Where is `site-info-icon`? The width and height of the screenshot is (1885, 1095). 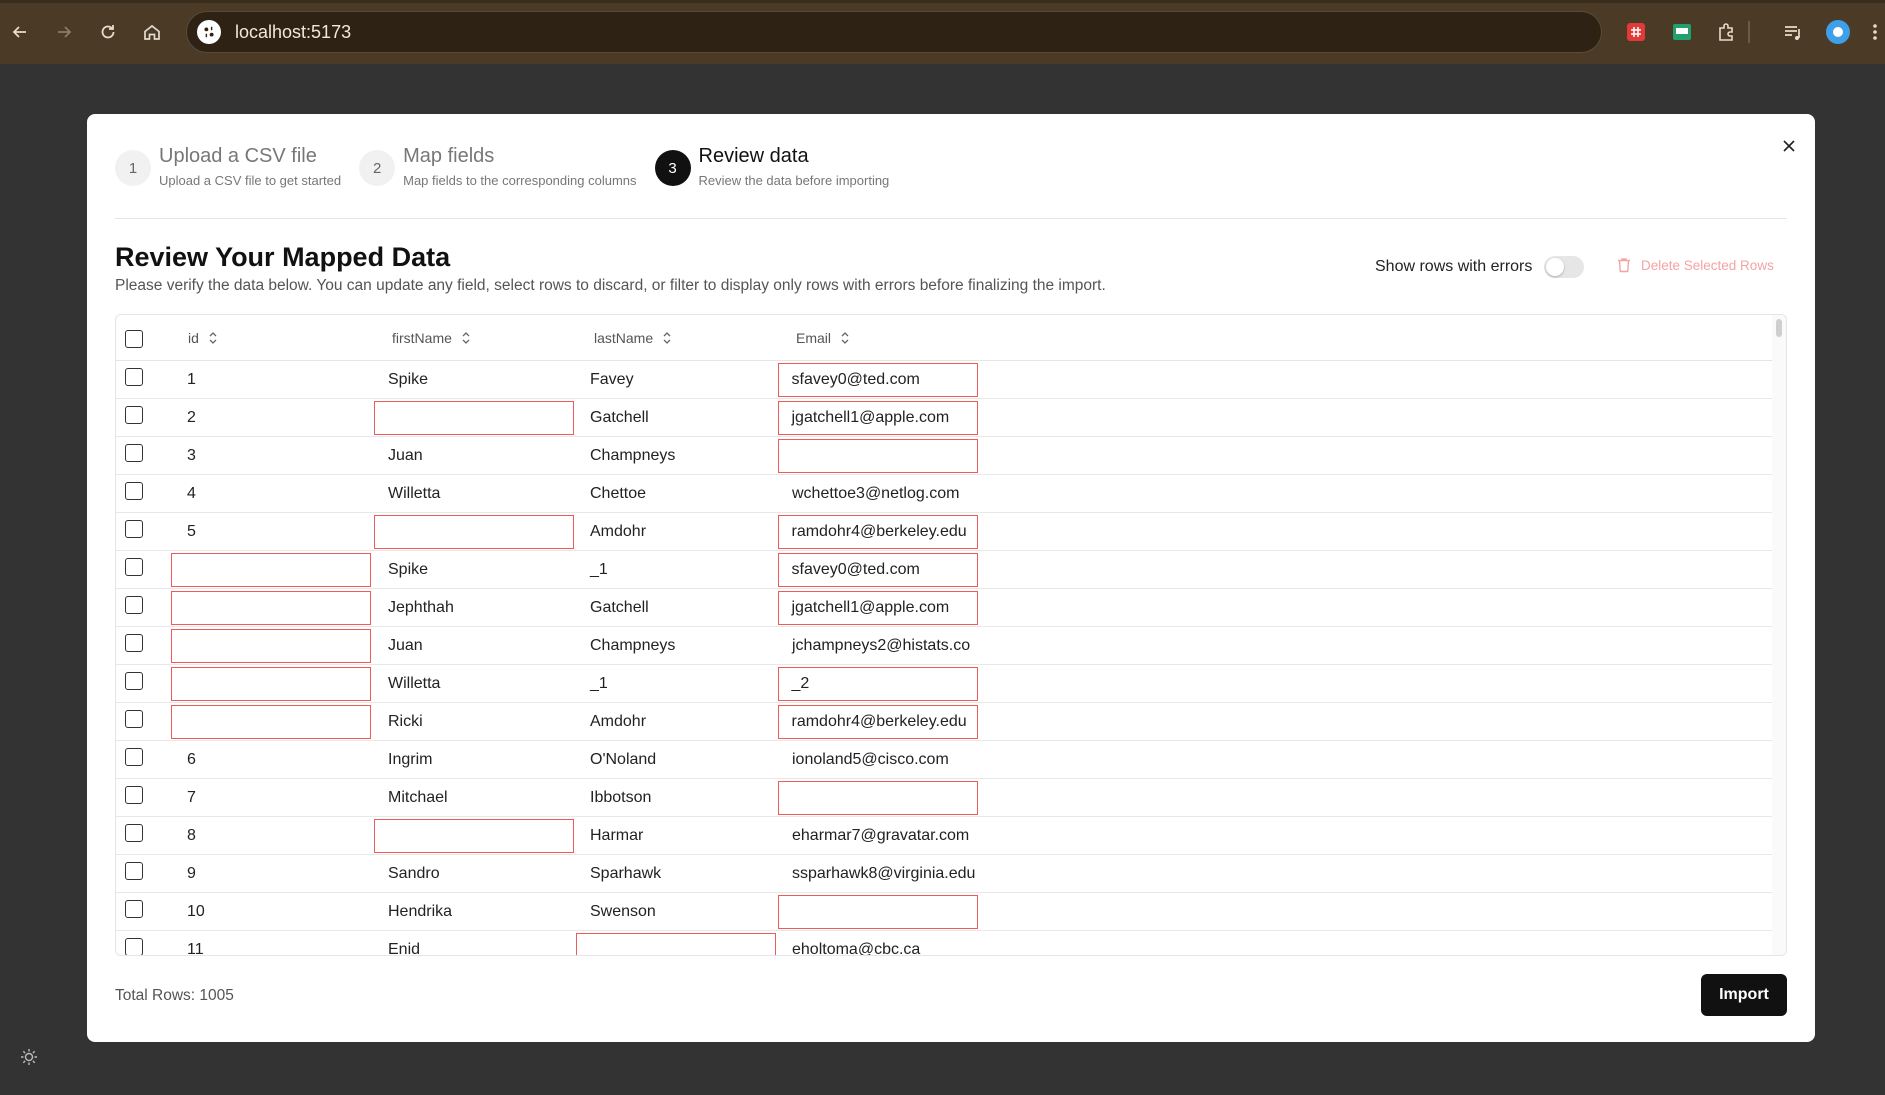 site-info-icon is located at coordinates (209, 32).